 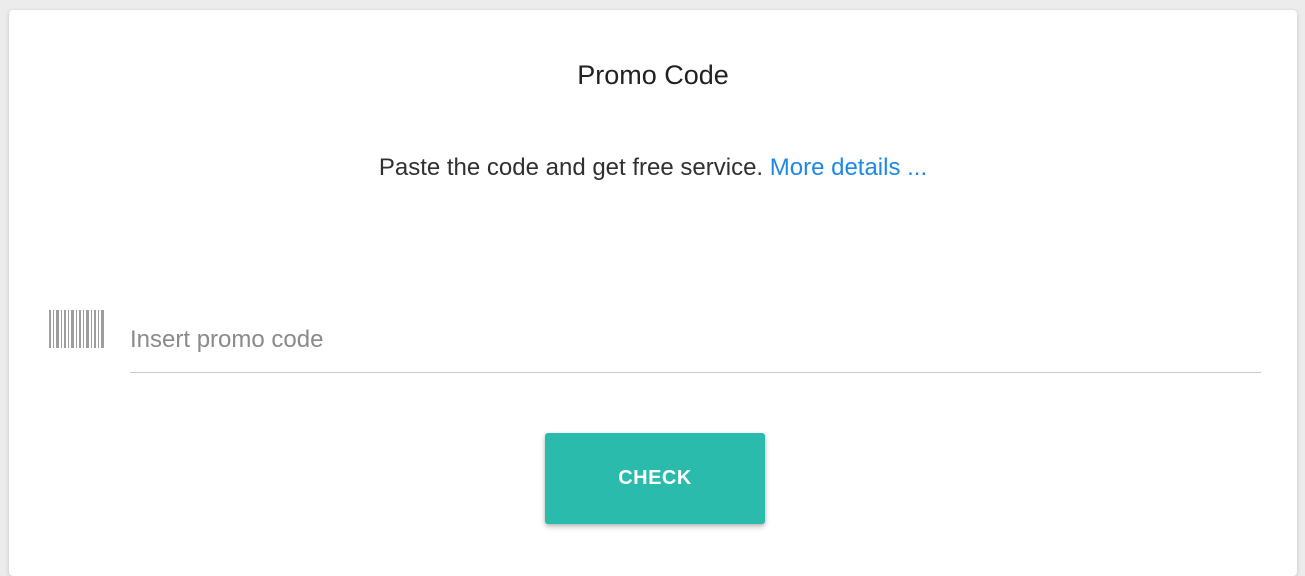 I want to click on description-text: Paste the code and get free service., so click(x=571, y=167).